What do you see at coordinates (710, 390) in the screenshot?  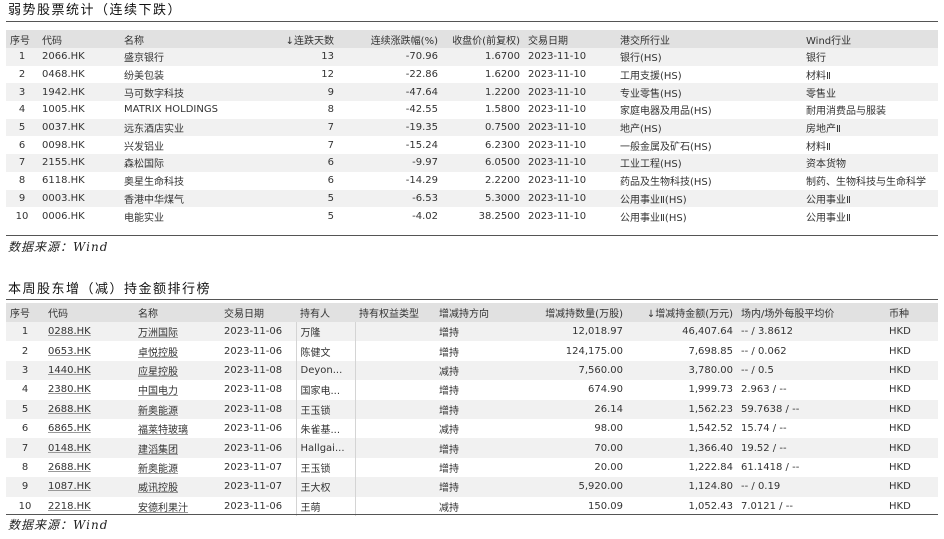 I see `cell-amount: 1,999.73` at bounding box center [710, 390].